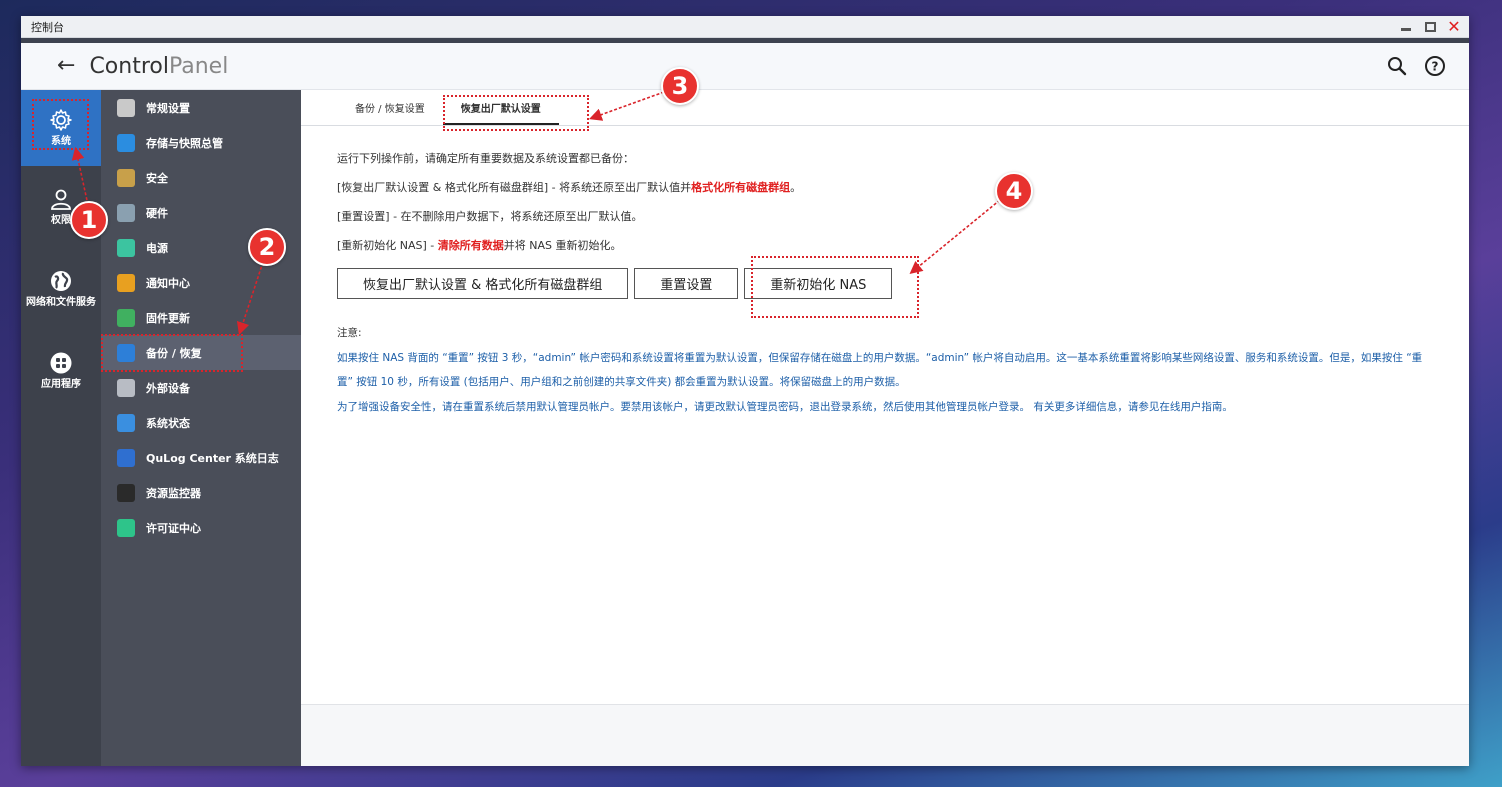 This screenshot has width=1502, height=787. Describe the element at coordinates (126, 247) in the screenshot. I see `power-icon` at that location.